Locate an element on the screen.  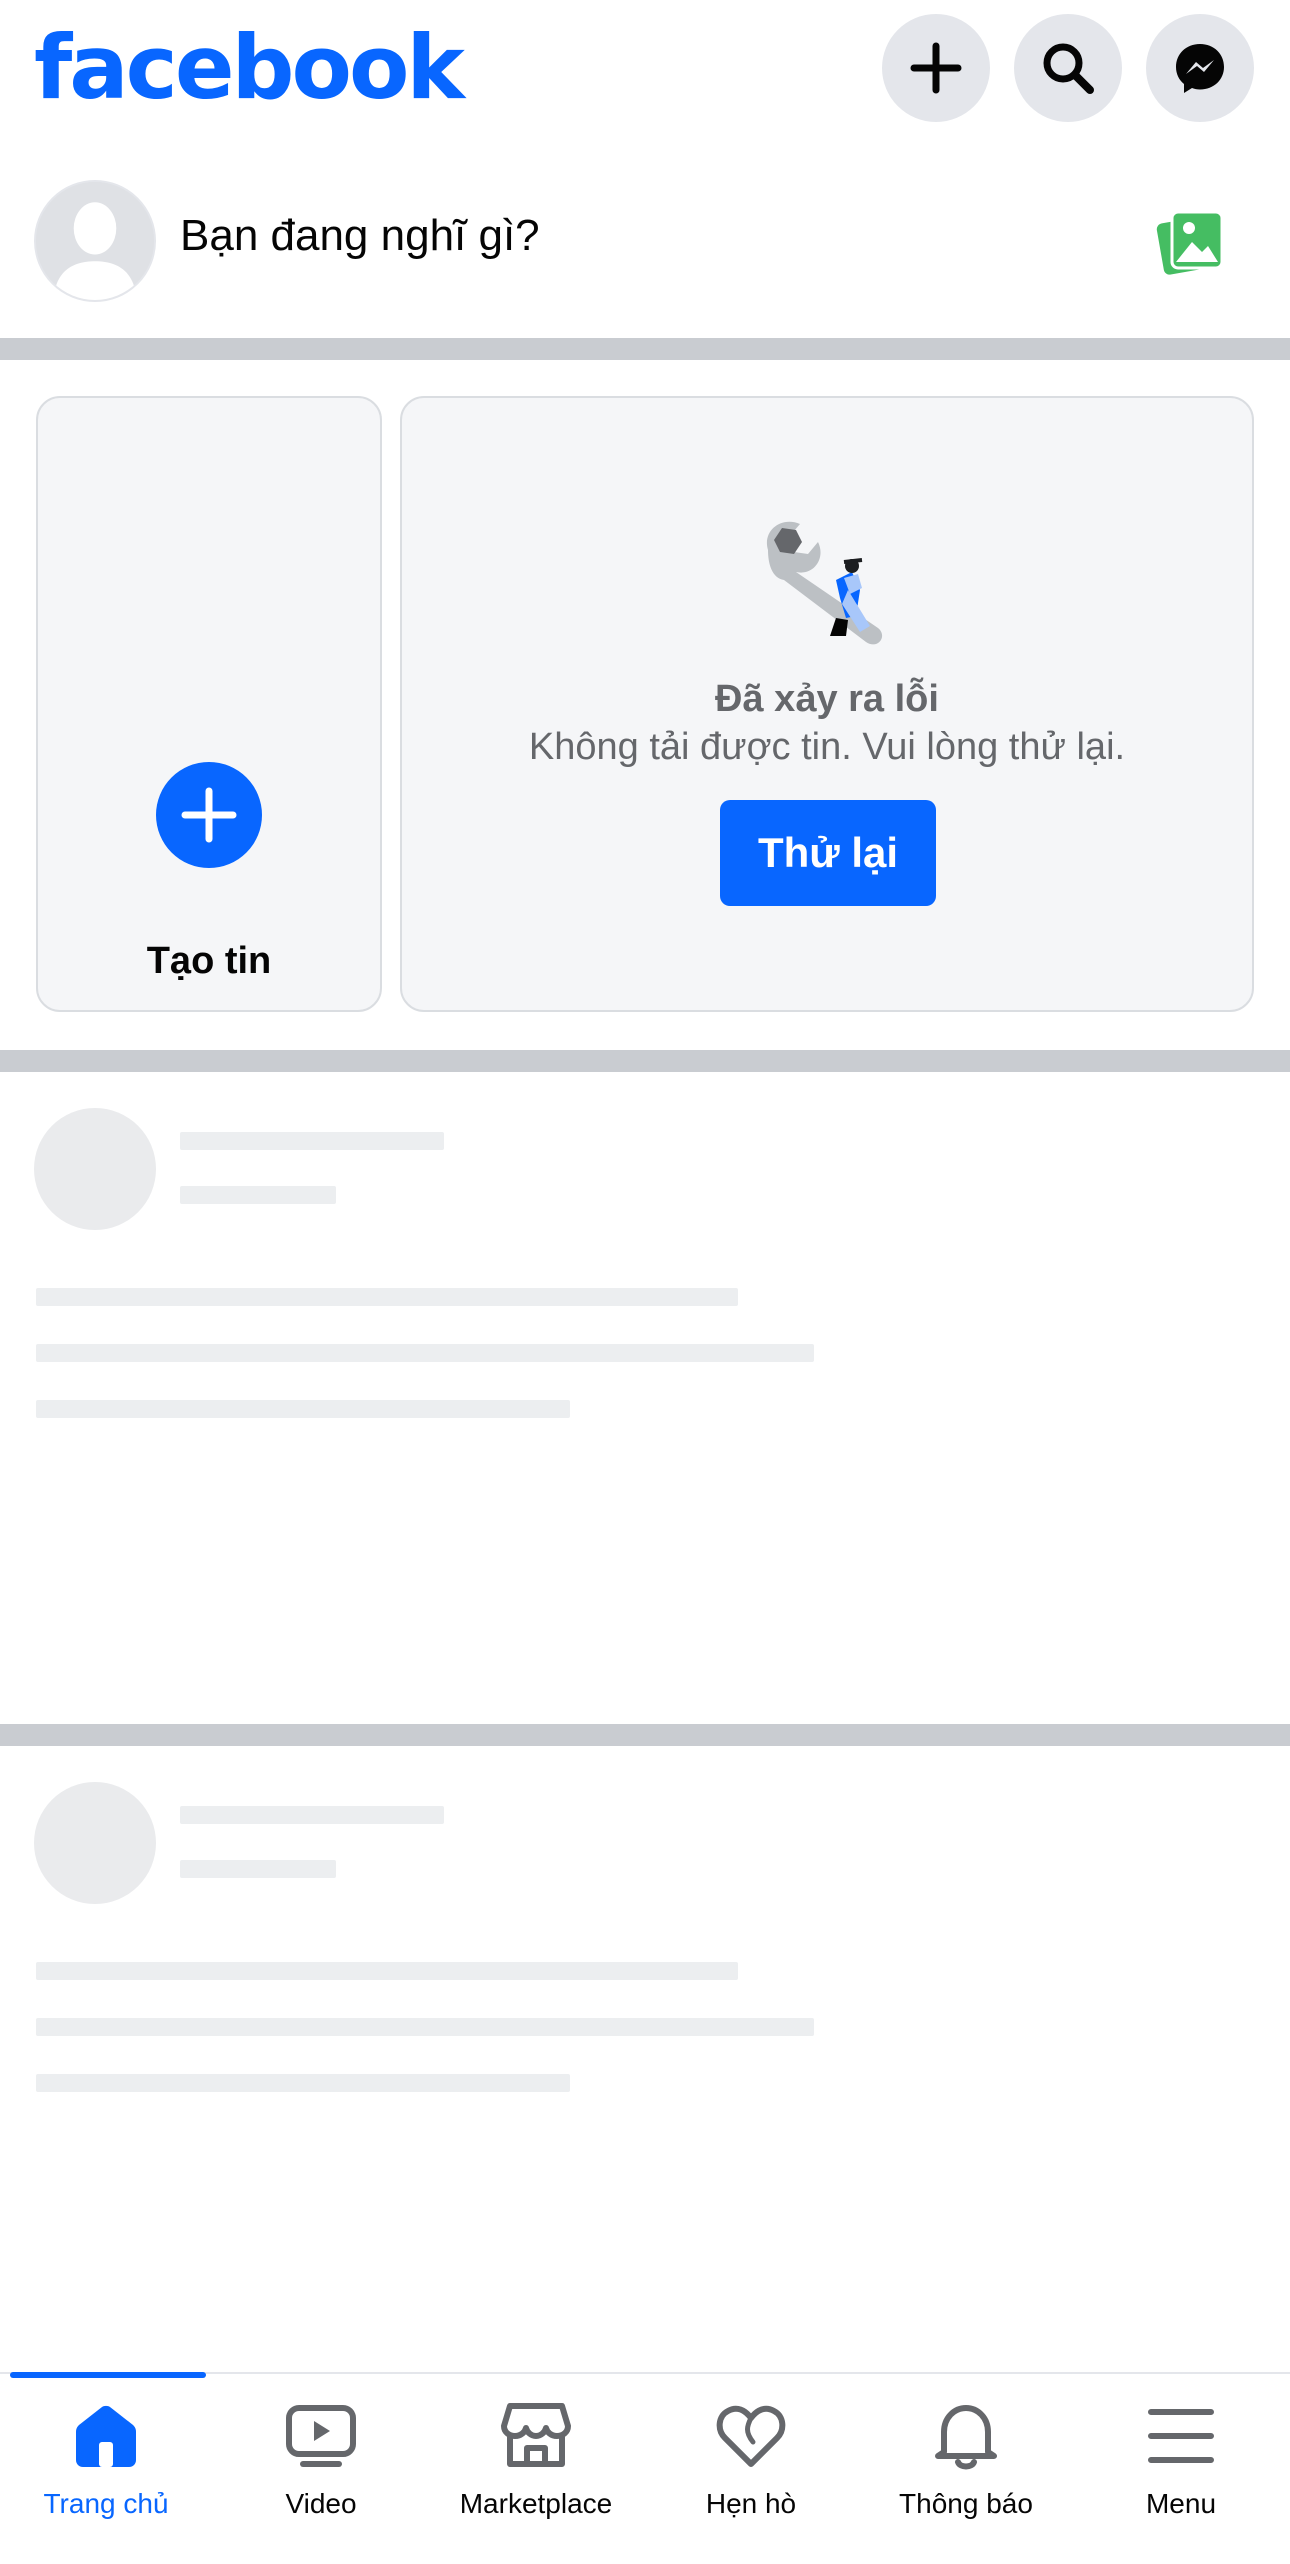
top-header: facebook is located at coordinates (645, 70).